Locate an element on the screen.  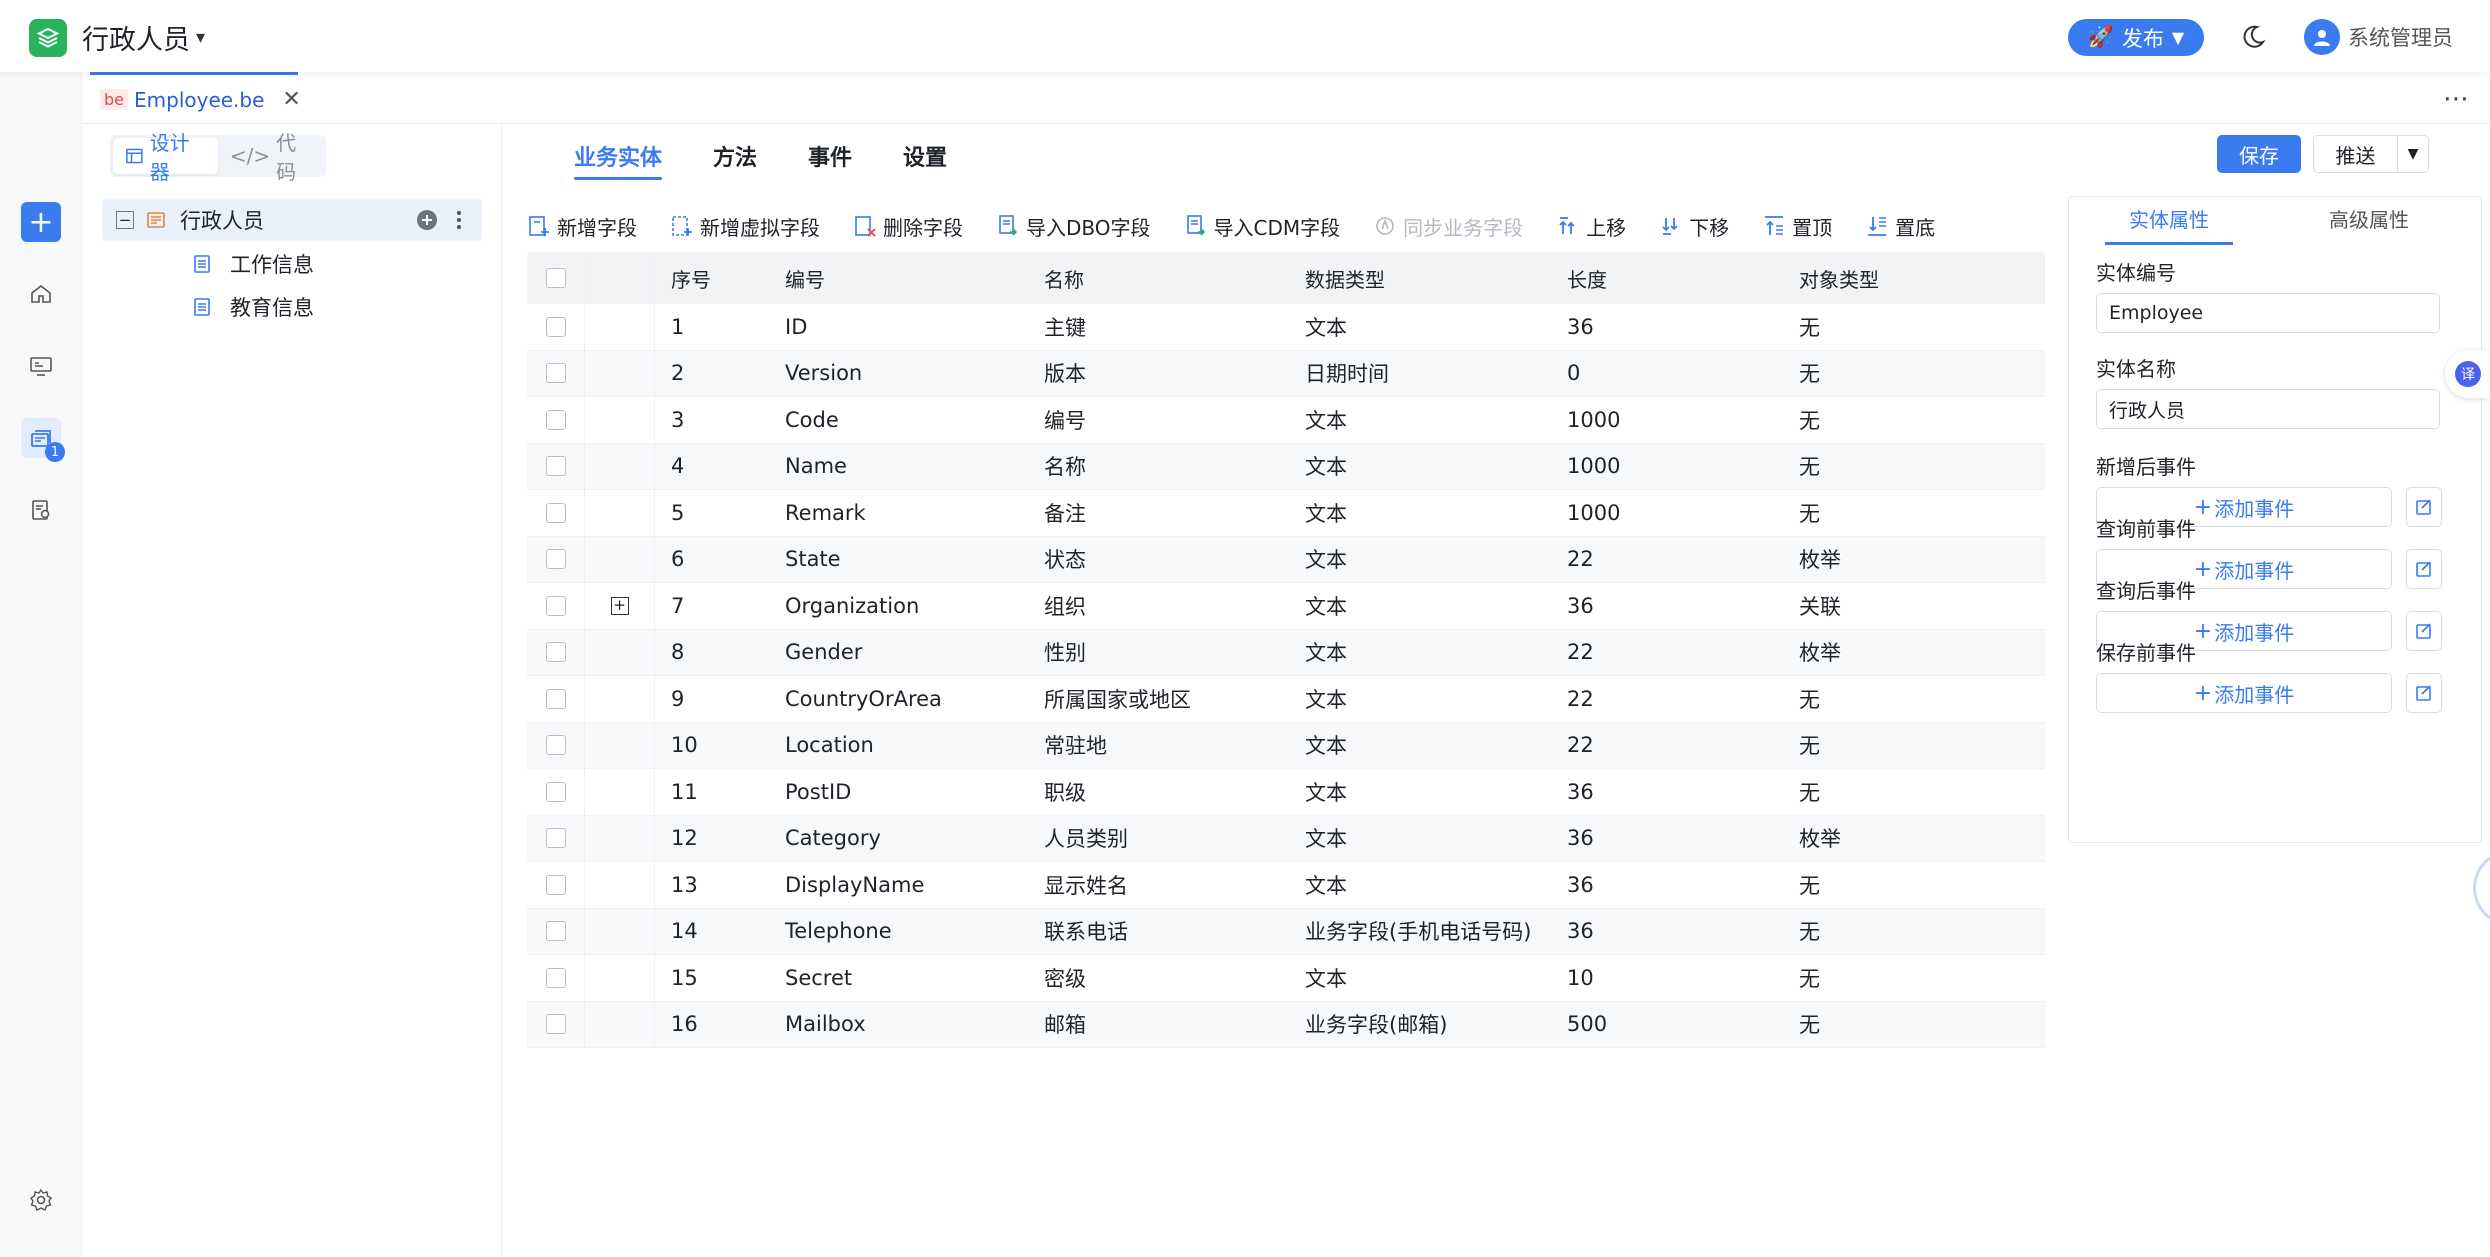
add-event-button: + 添加事件 is located at coordinates (2244, 693).